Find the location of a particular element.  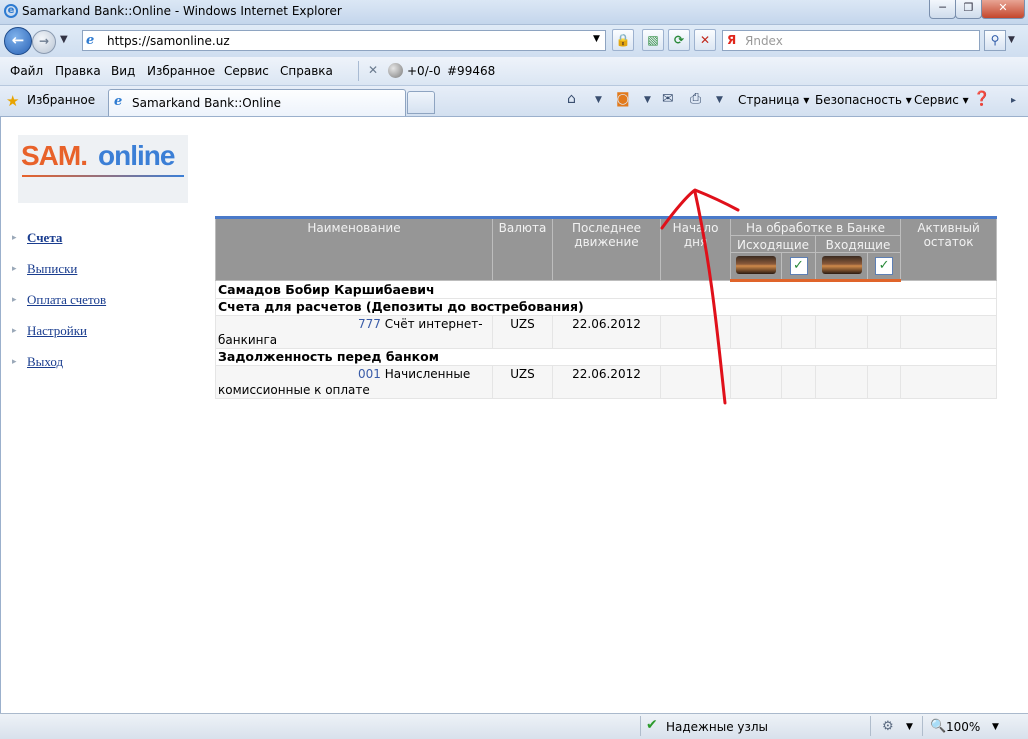

currency-cell: UZS is located at coordinates (522, 382).